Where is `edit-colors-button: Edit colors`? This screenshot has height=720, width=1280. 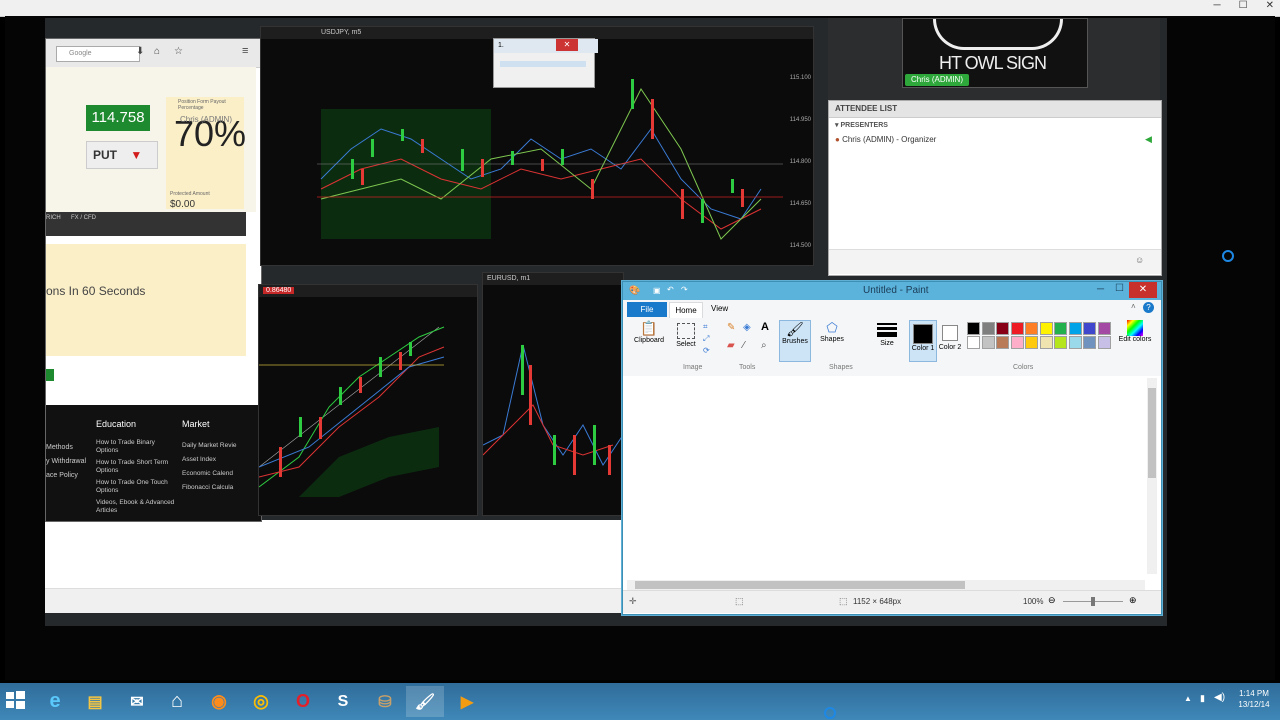 edit-colors-button: Edit colors is located at coordinates (1135, 340).